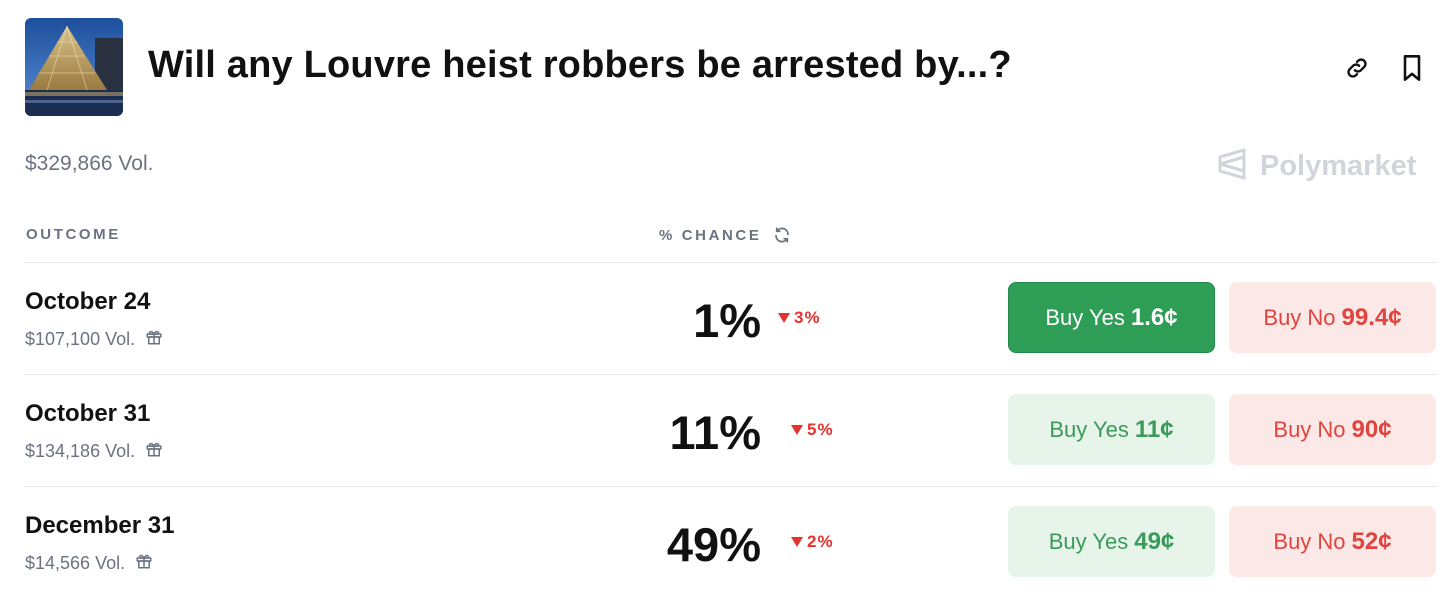  What do you see at coordinates (1154, 317) in the screenshot?
I see `buy-yes-price: 1.6¢` at bounding box center [1154, 317].